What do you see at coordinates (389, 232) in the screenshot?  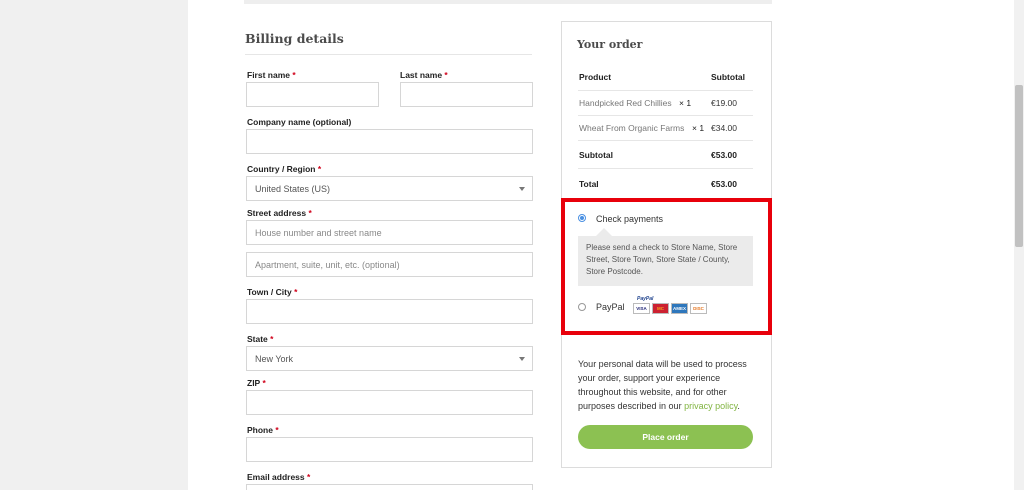 I see `street1-input: House number and street name` at bounding box center [389, 232].